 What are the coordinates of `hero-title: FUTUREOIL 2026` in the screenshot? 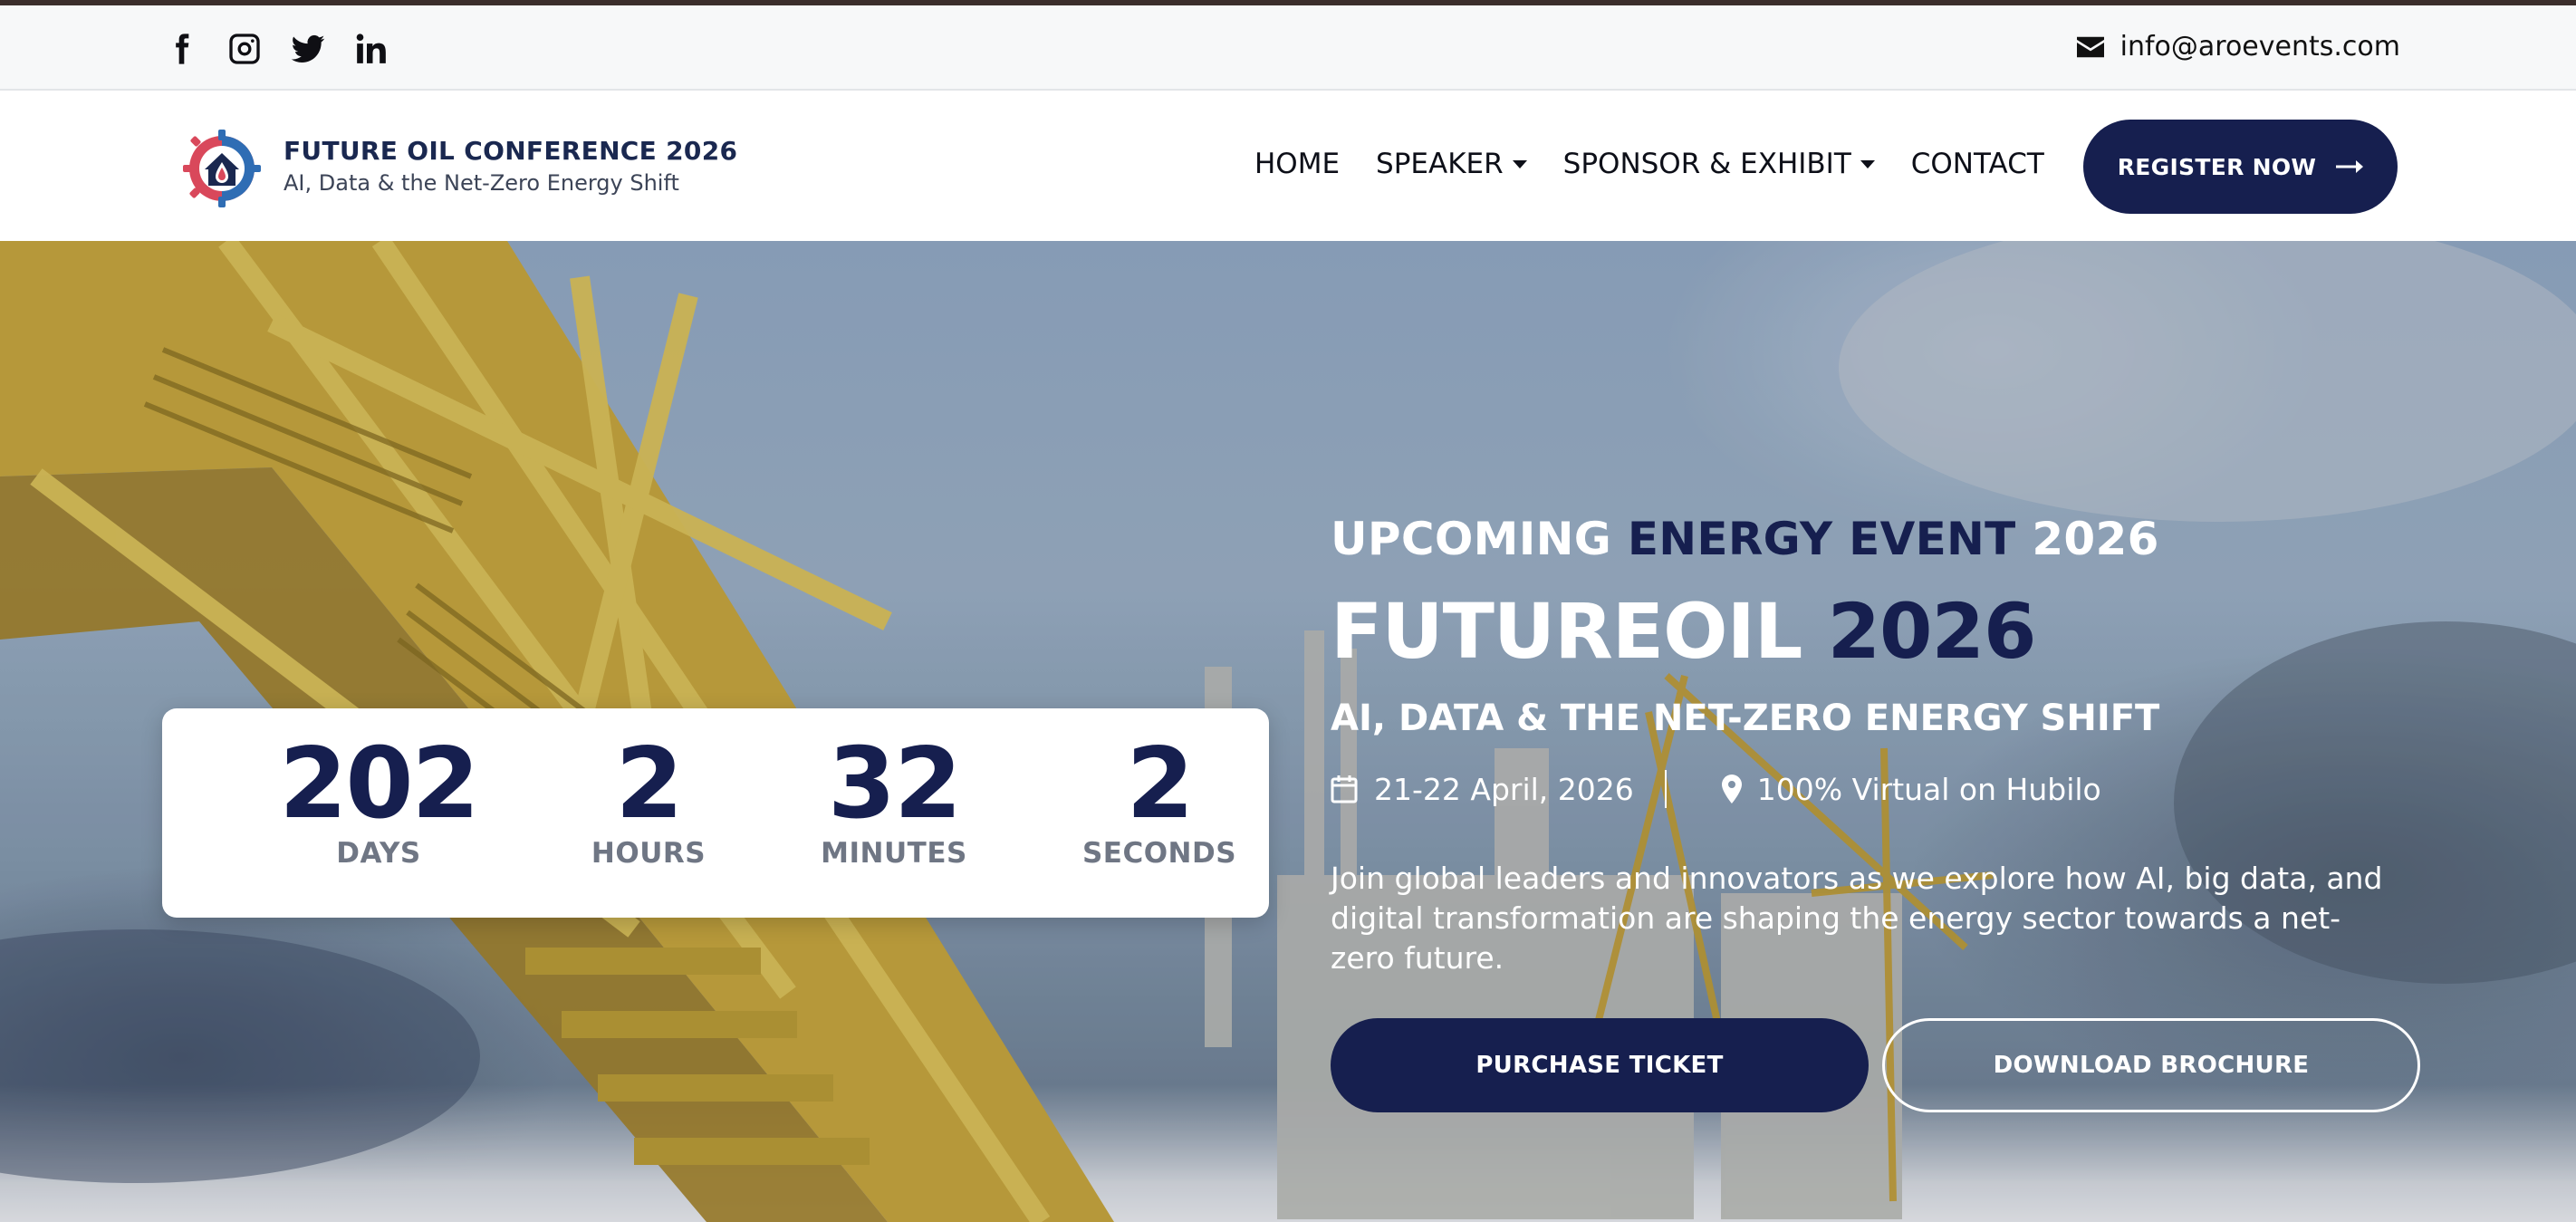 It's located at (1684, 631).